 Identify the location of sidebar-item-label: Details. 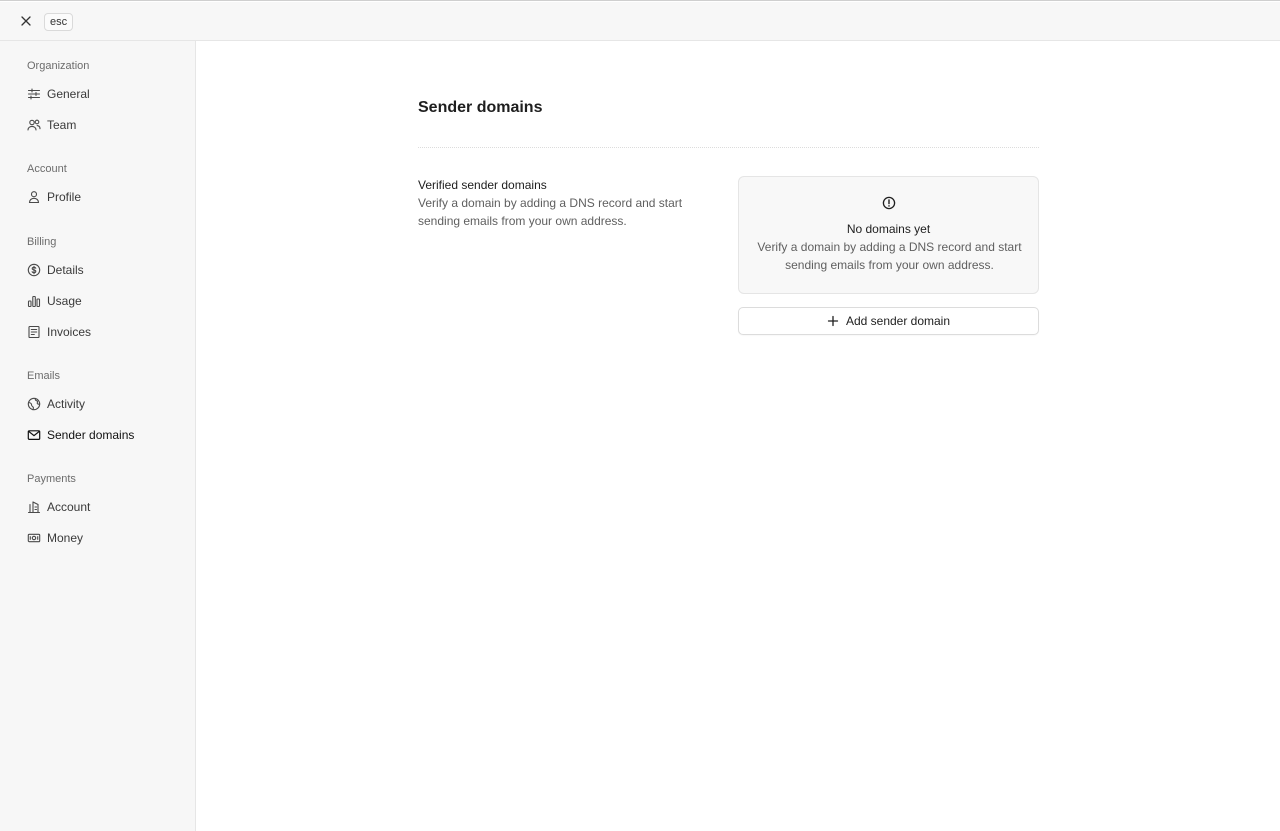
(65, 270).